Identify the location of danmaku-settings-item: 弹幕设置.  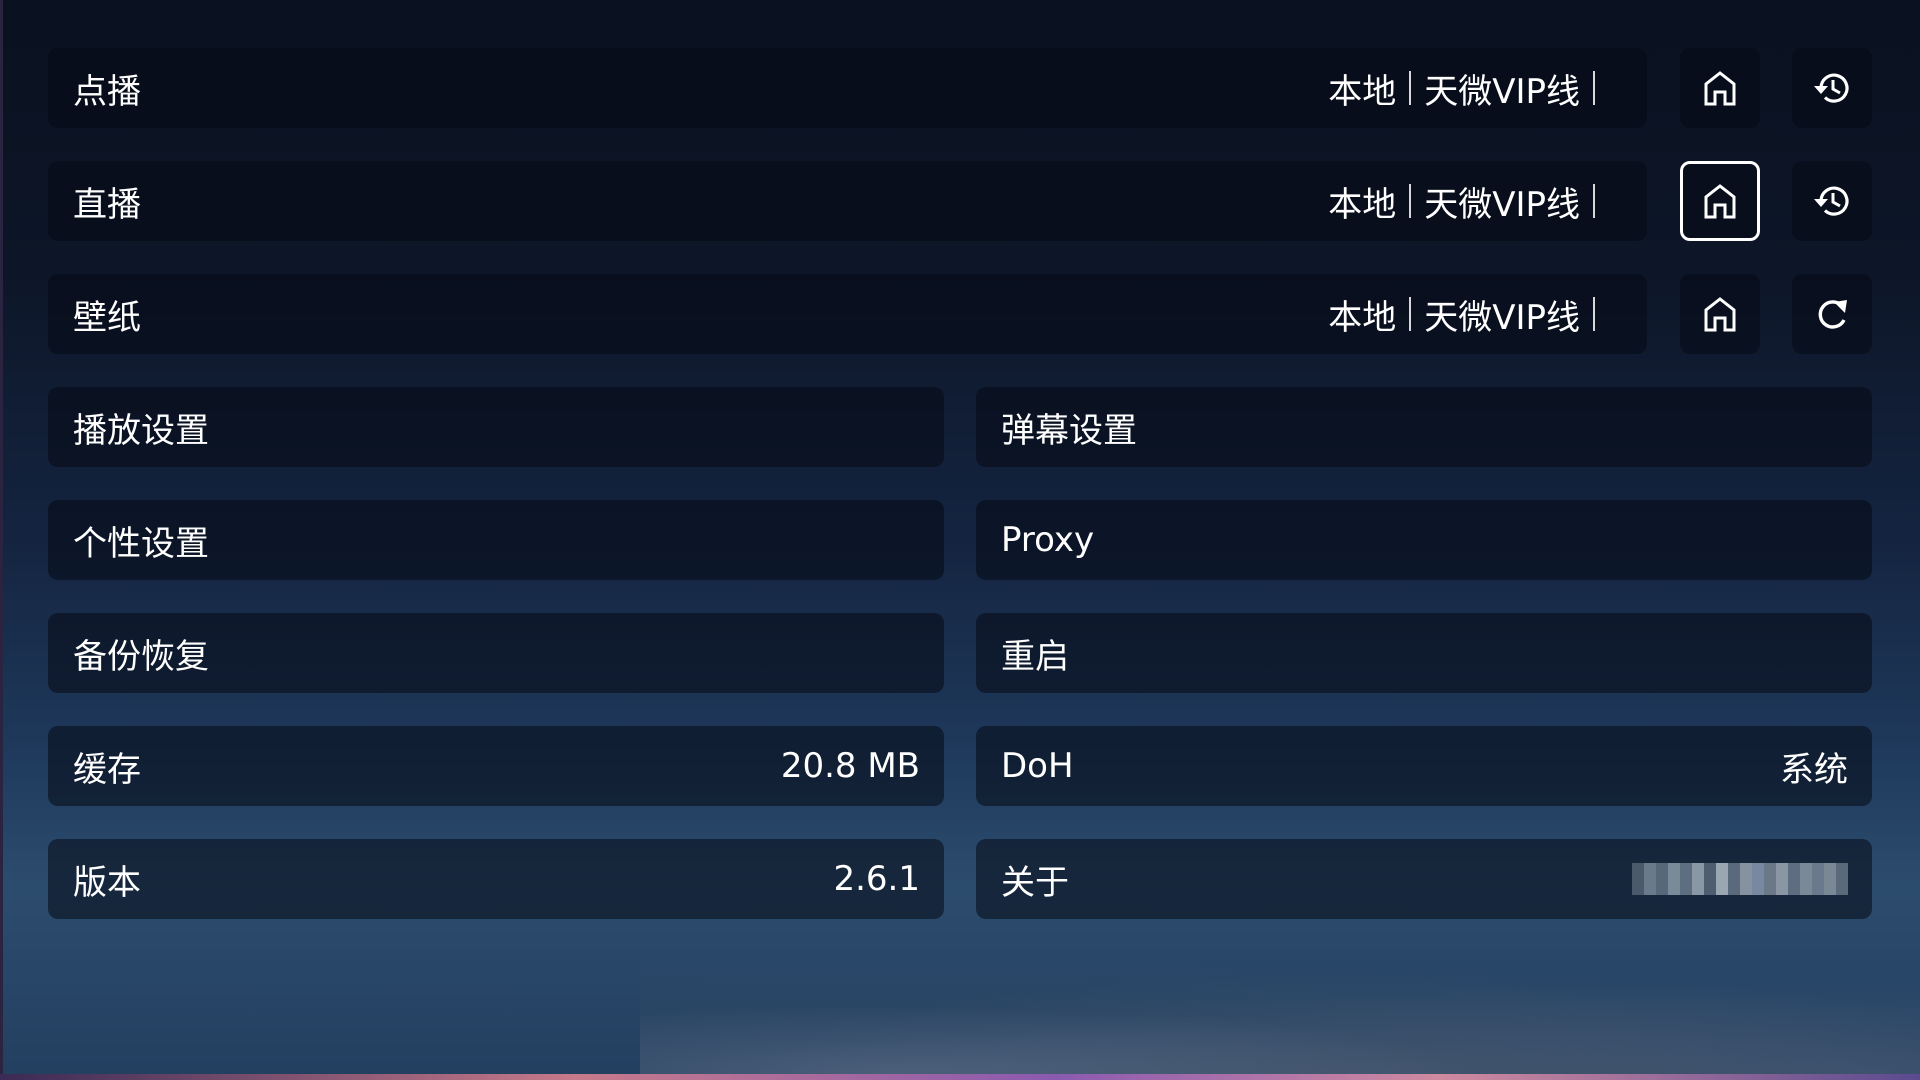
(1424, 427).